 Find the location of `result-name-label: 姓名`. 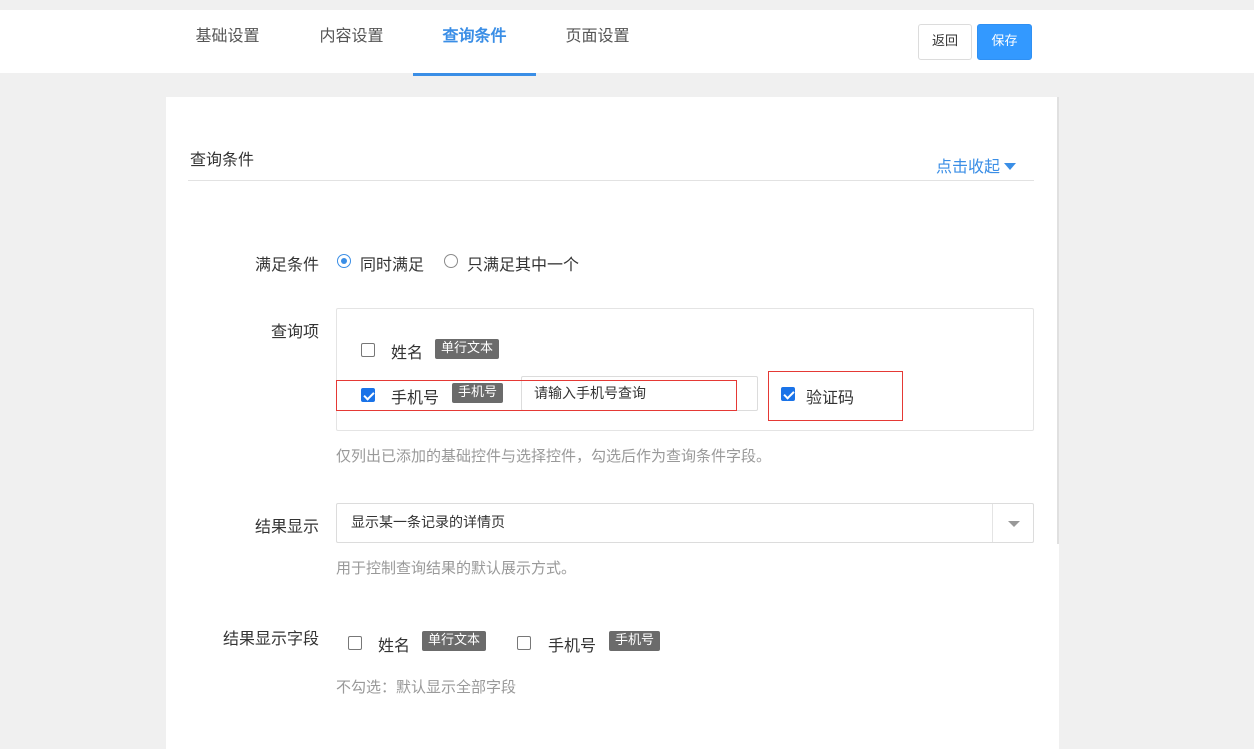

result-name-label: 姓名 is located at coordinates (394, 645).